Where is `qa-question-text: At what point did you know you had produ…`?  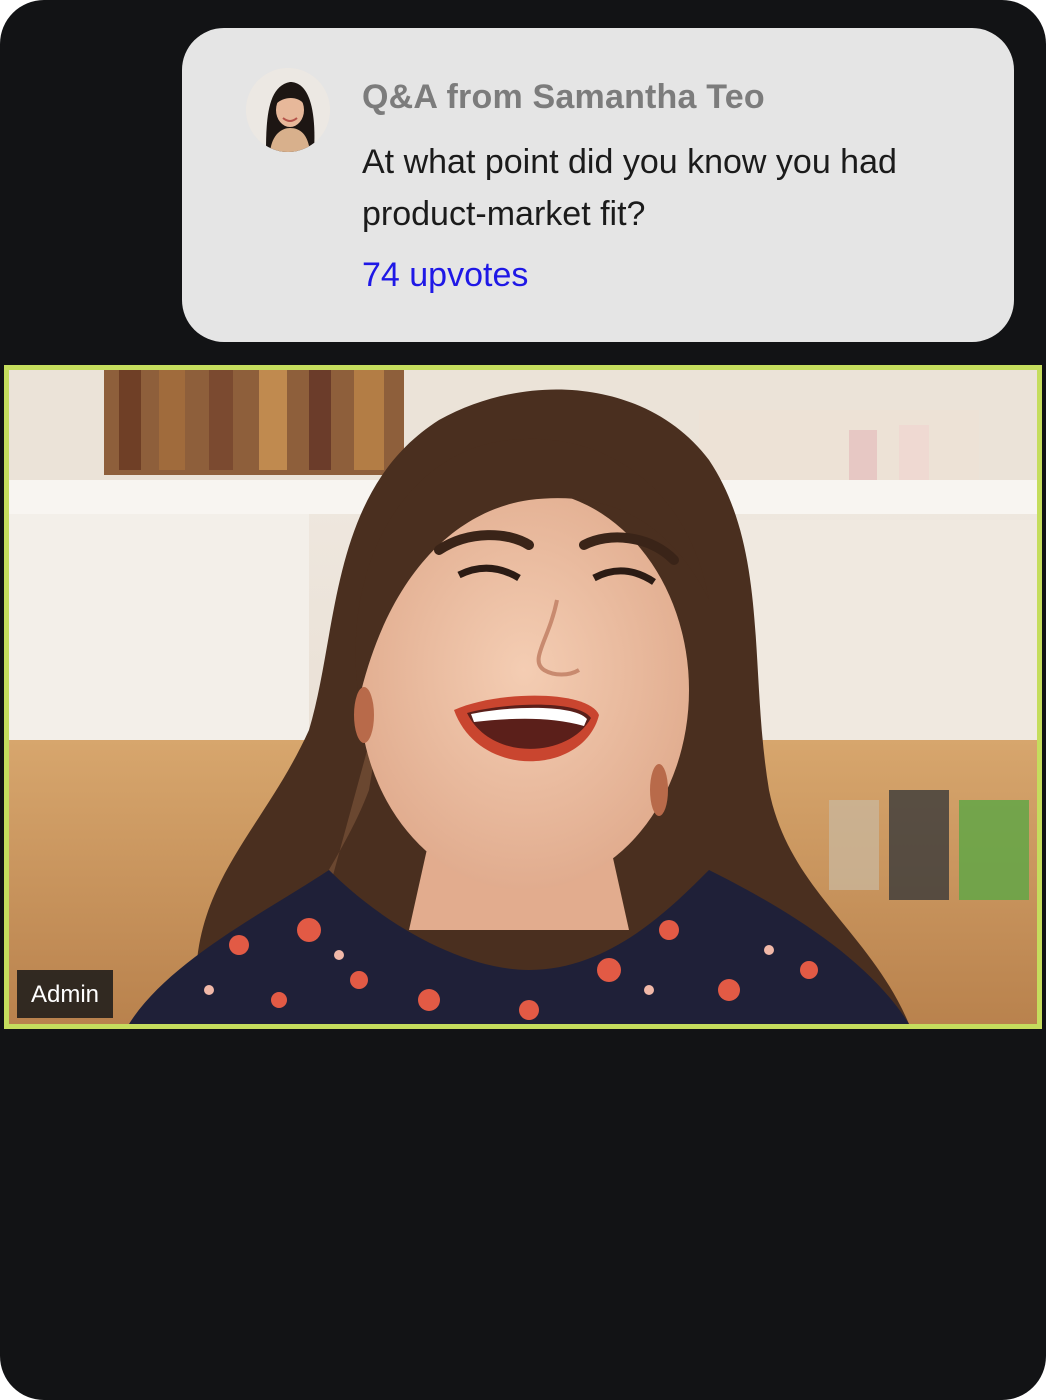 qa-question-text: At what point did you know you had produ… is located at coordinates (629, 188).